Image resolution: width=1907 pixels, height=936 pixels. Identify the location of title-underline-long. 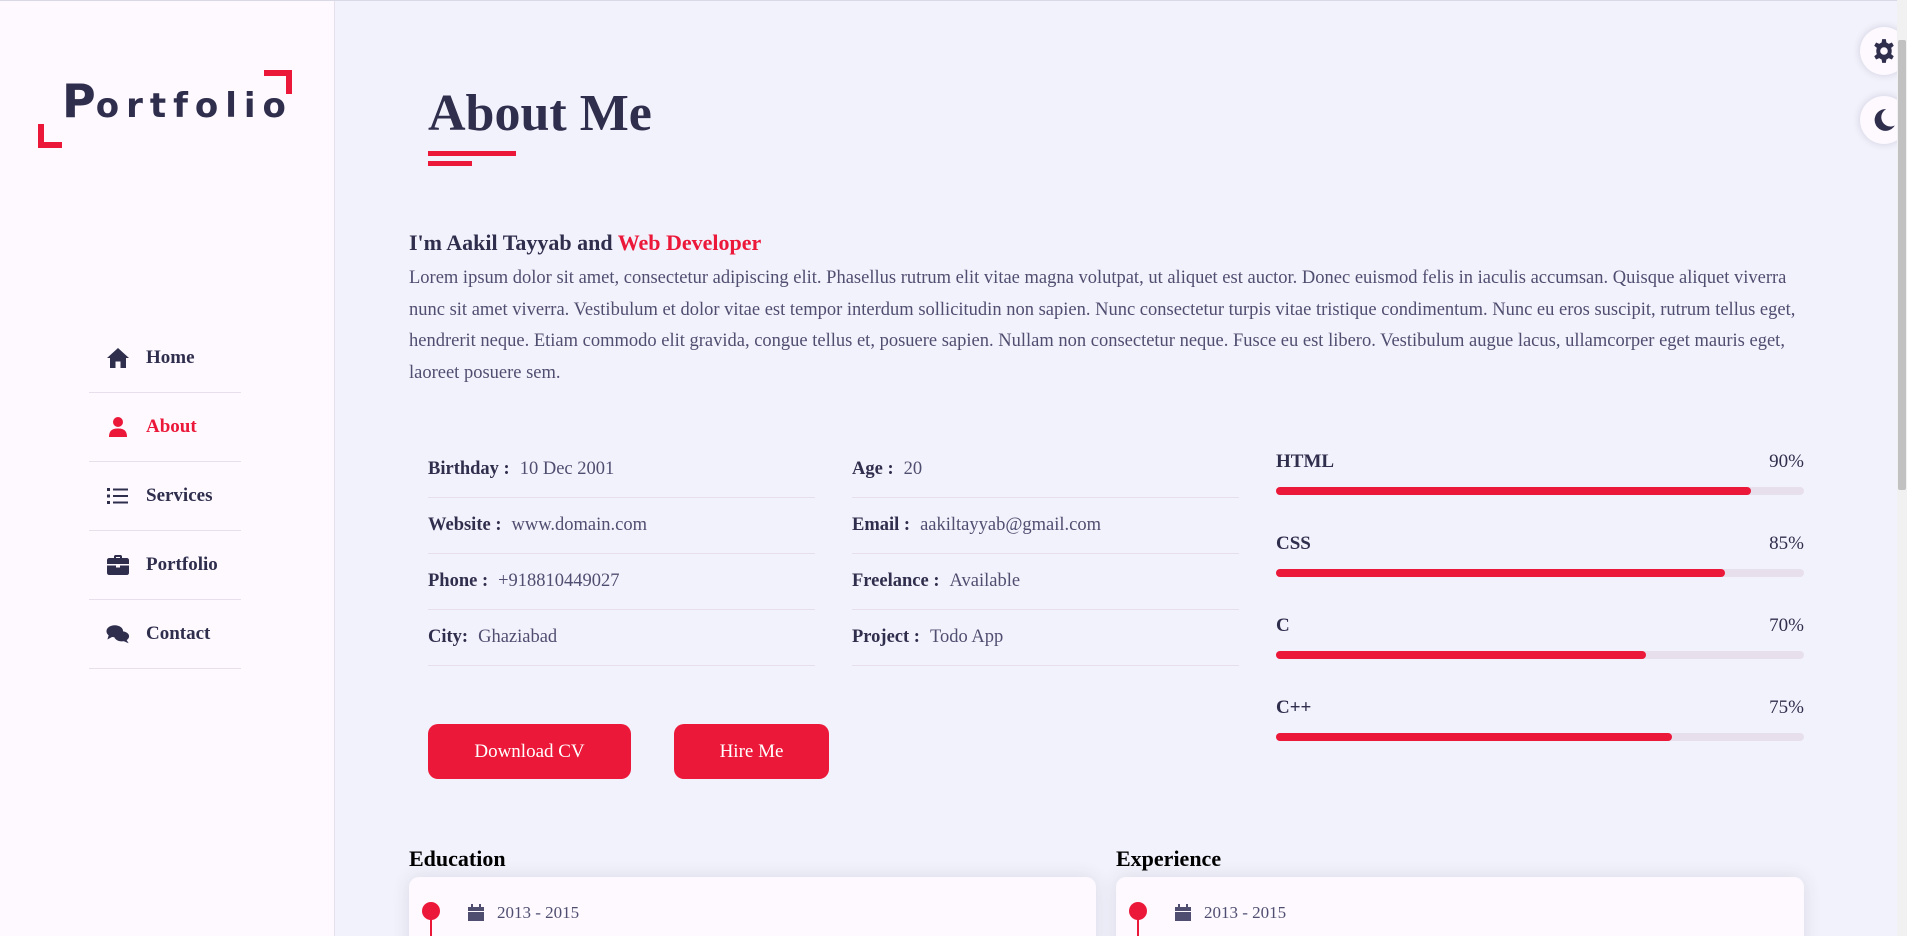
(472, 153).